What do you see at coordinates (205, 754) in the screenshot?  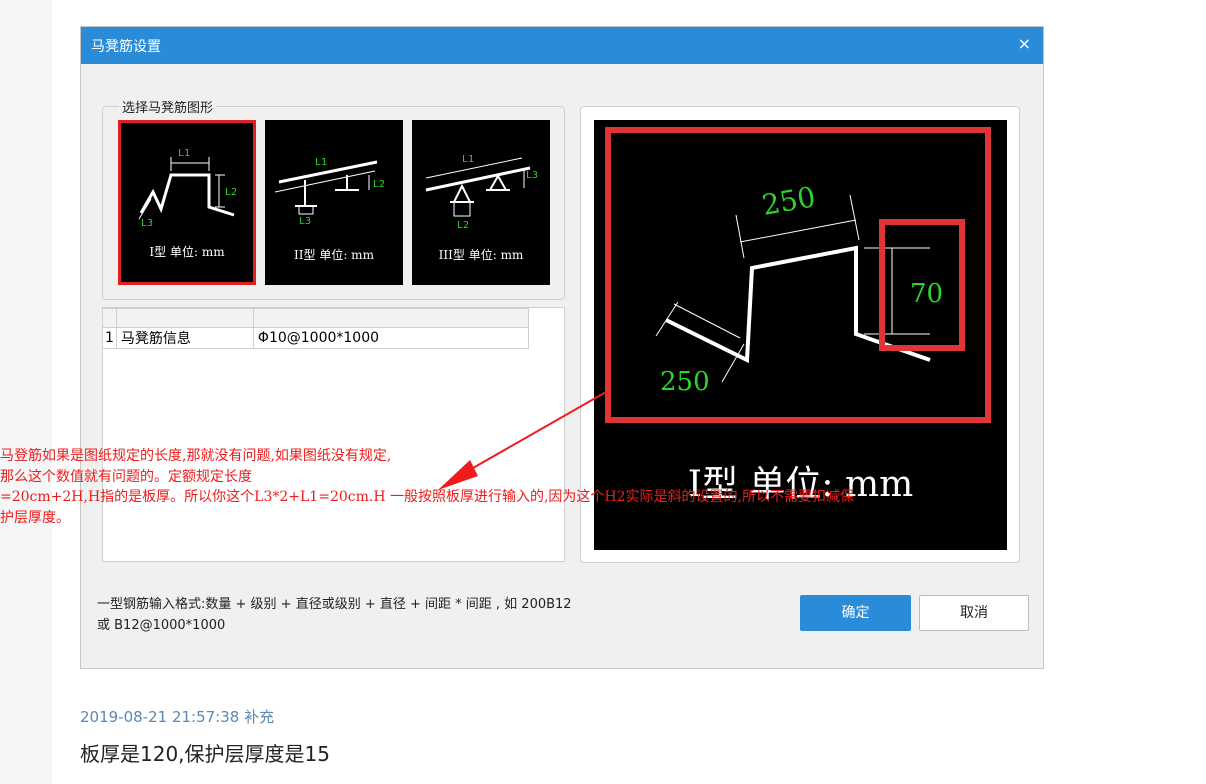 I see `post-reply-text: 板厚是120,保护层厚度是15` at bounding box center [205, 754].